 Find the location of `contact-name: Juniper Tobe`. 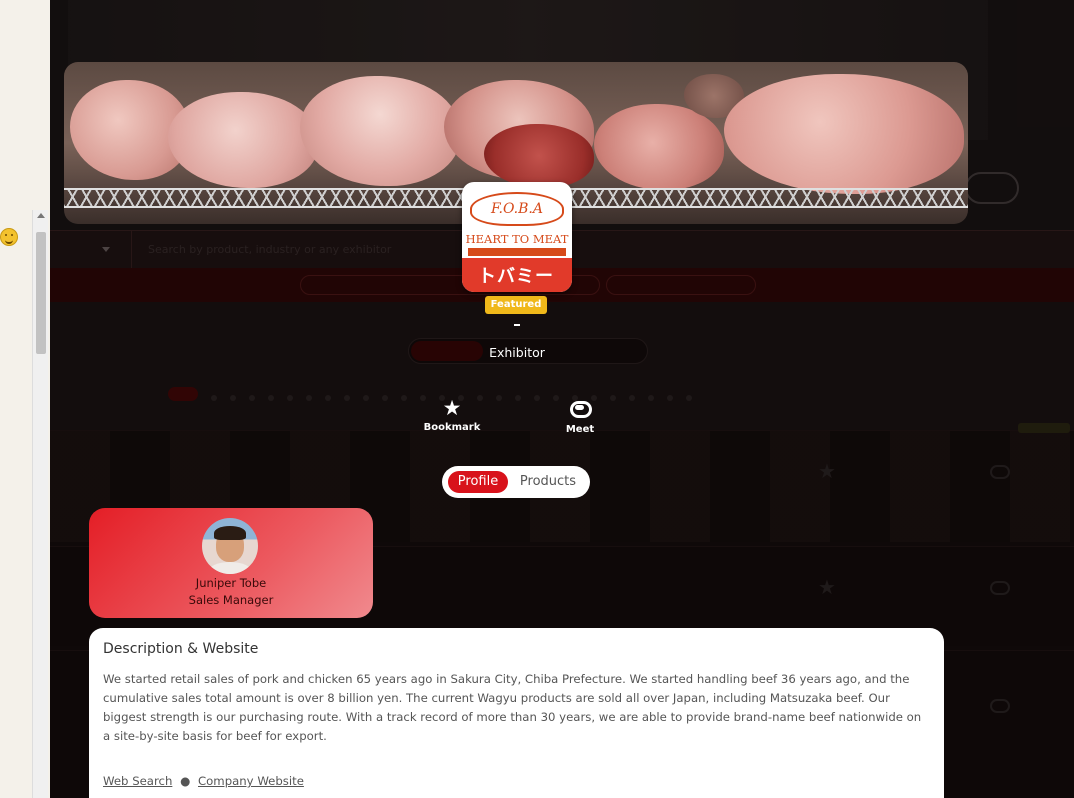

contact-name: Juniper Tobe is located at coordinates (231, 583).